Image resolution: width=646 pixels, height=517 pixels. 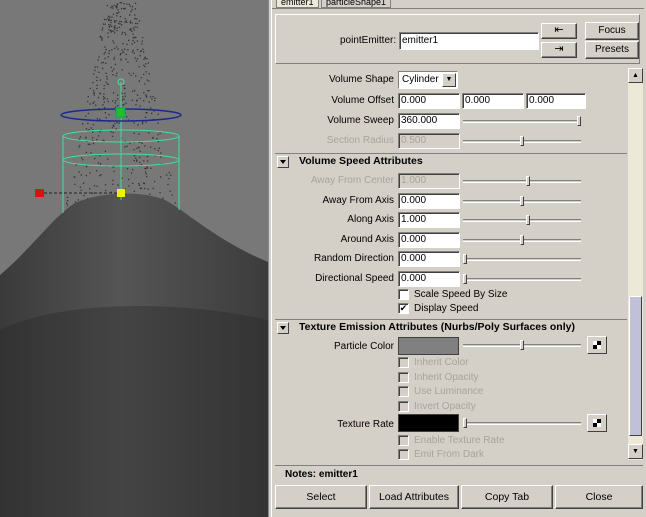 What do you see at coordinates (403, 294) in the screenshot?
I see `scale-speed-by-size-checkbox` at bounding box center [403, 294].